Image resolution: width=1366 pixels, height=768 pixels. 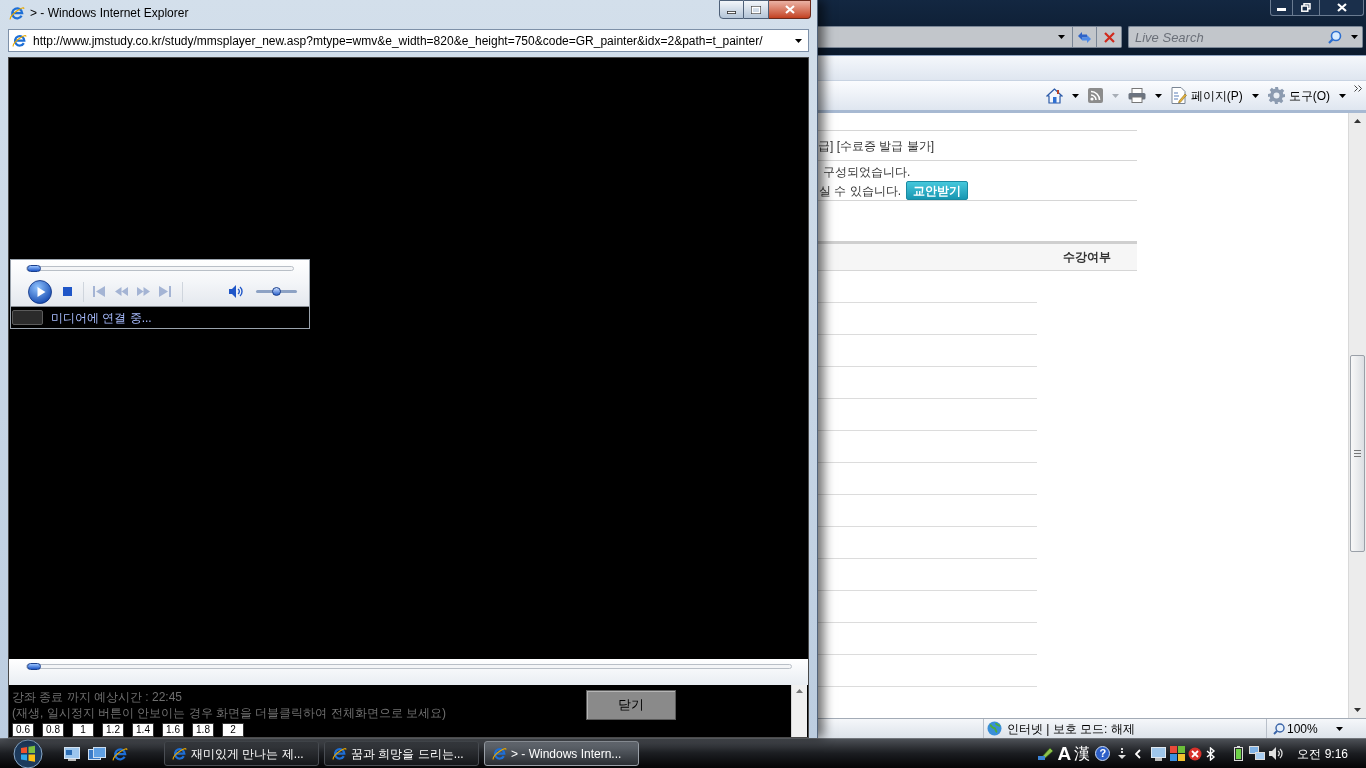 What do you see at coordinates (631, 705) in the screenshot?
I see `close-player-button: 닫기` at bounding box center [631, 705].